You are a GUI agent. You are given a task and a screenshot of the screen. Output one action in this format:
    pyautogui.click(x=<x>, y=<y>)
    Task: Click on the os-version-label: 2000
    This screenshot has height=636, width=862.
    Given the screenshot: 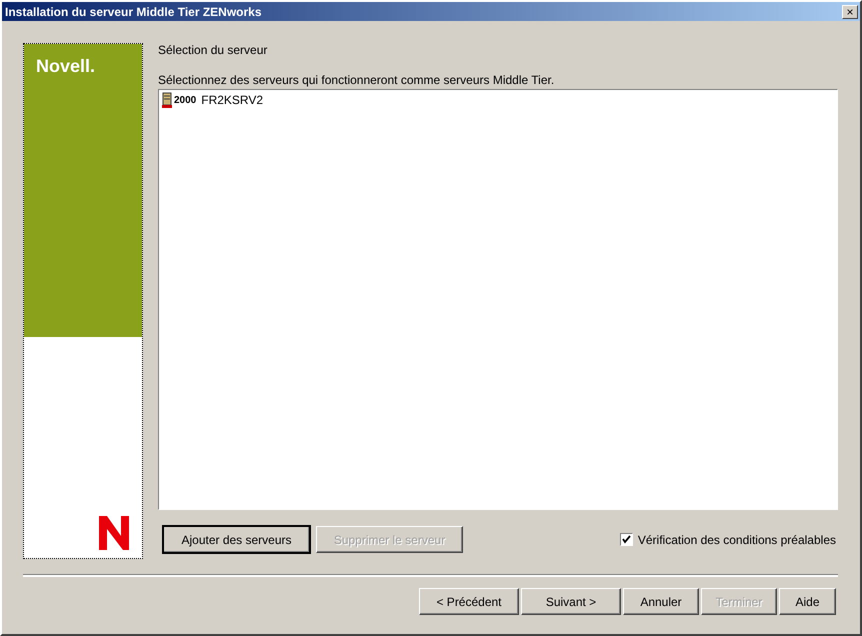 What is the action you would take?
    pyautogui.click(x=185, y=100)
    